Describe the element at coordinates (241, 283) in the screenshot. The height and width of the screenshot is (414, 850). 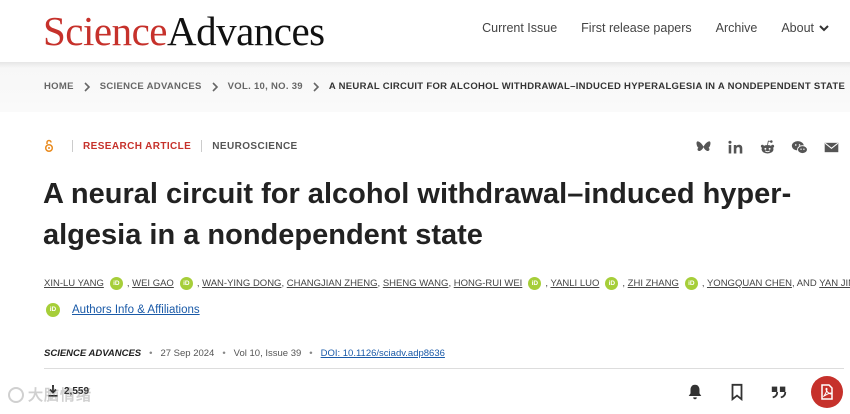
I see `author-link: WAN-YING DONG` at that location.